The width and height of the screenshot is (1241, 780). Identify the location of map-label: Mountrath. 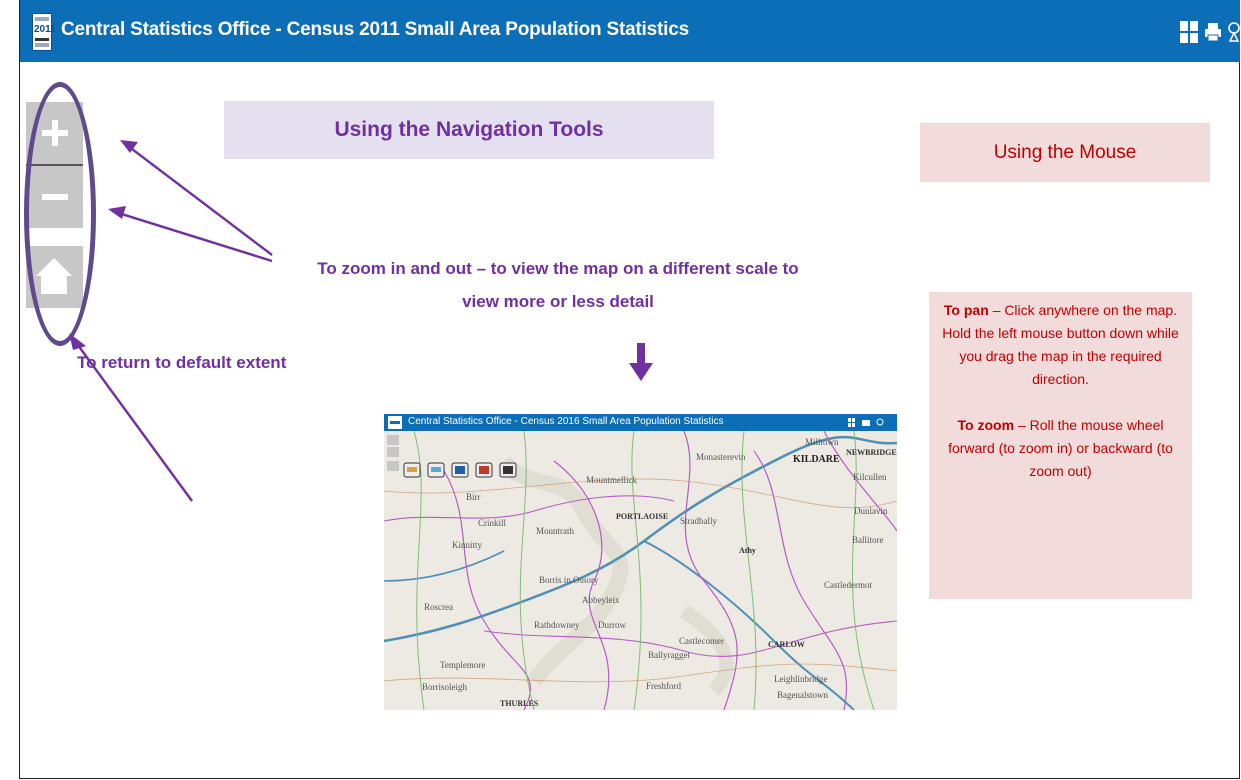
(555, 531).